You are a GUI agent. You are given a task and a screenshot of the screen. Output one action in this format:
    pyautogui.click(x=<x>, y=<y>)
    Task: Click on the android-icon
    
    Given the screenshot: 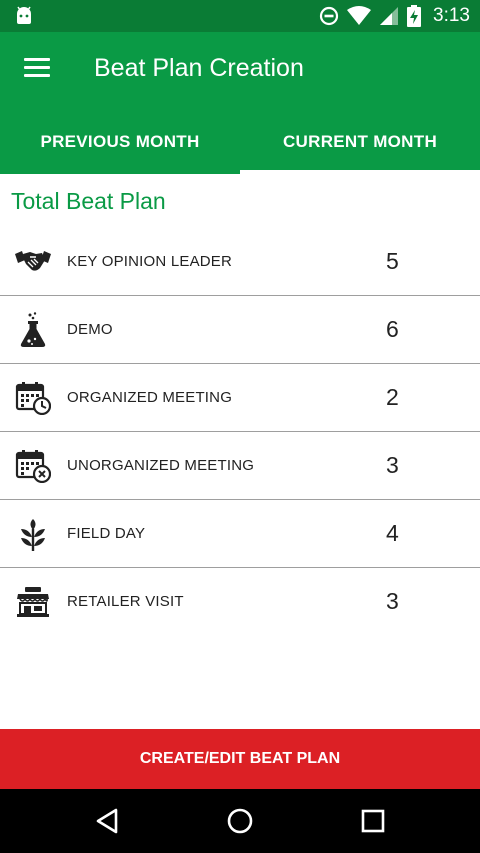 What is the action you would take?
    pyautogui.click(x=24, y=15)
    